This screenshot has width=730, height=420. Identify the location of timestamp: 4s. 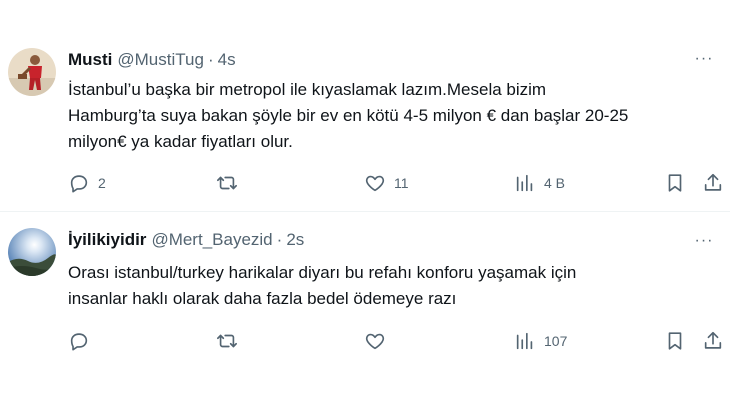
(227, 60).